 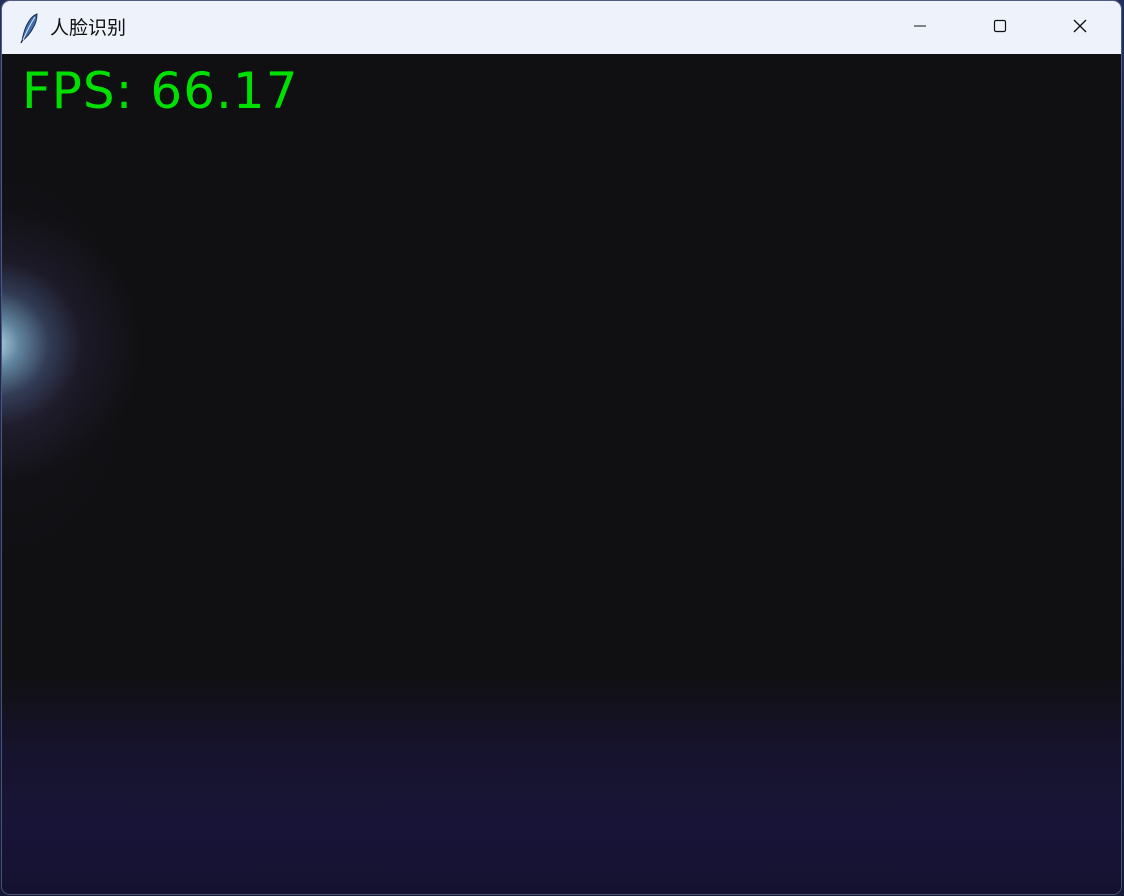 What do you see at coordinates (160, 91) in the screenshot?
I see `fps-overlay: FPS: 66.17` at bounding box center [160, 91].